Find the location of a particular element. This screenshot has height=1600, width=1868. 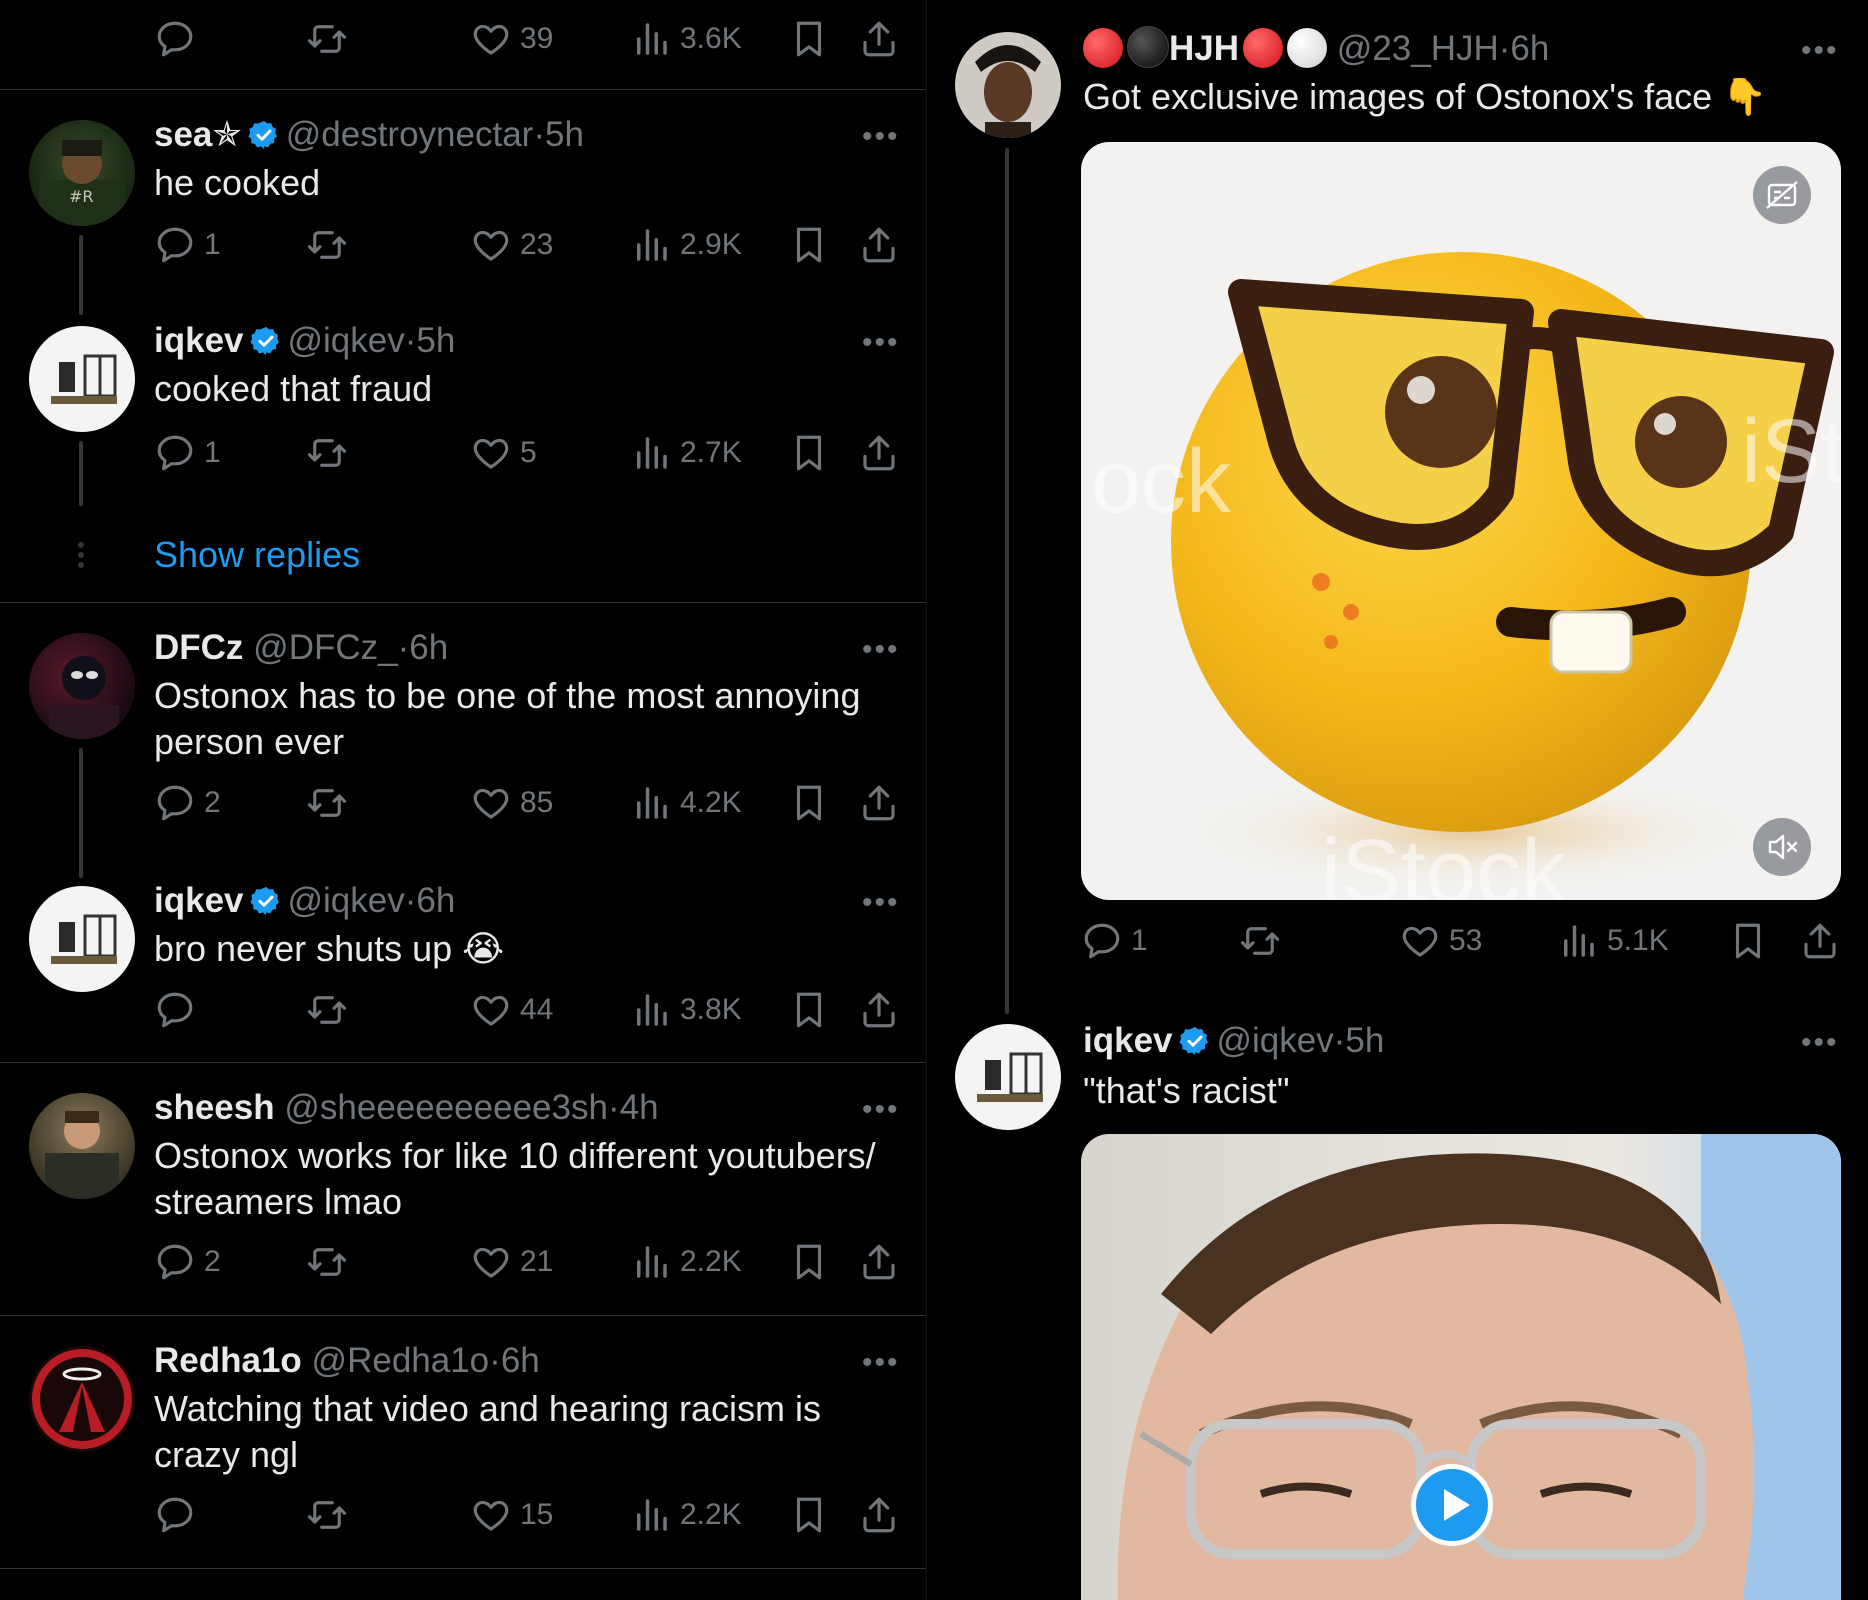

tweet-video is located at coordinates (1461, 1367).